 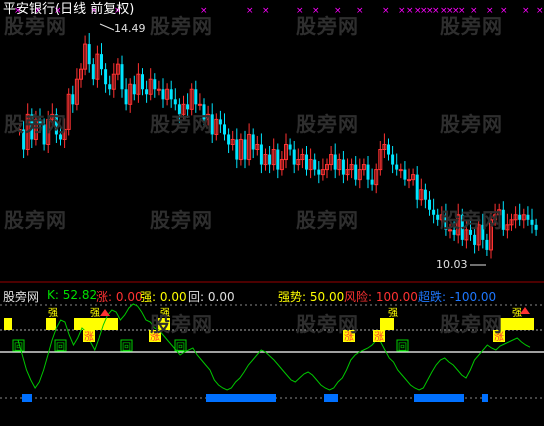 I want to click on qiangshi-readout: 强势: 50.00, so click(x=311, y=296).